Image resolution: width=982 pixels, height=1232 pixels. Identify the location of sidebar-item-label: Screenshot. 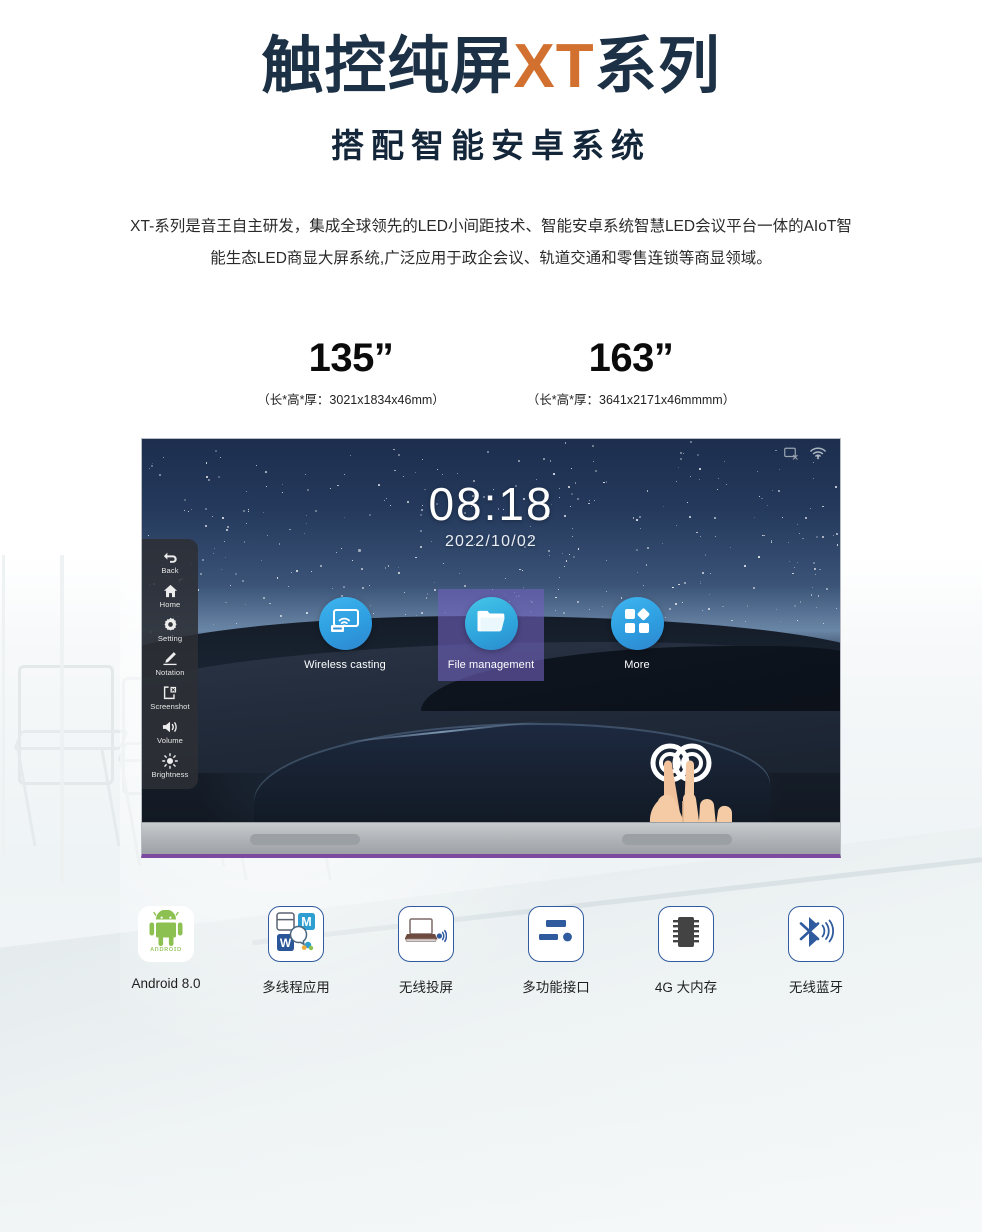
(170, 707).